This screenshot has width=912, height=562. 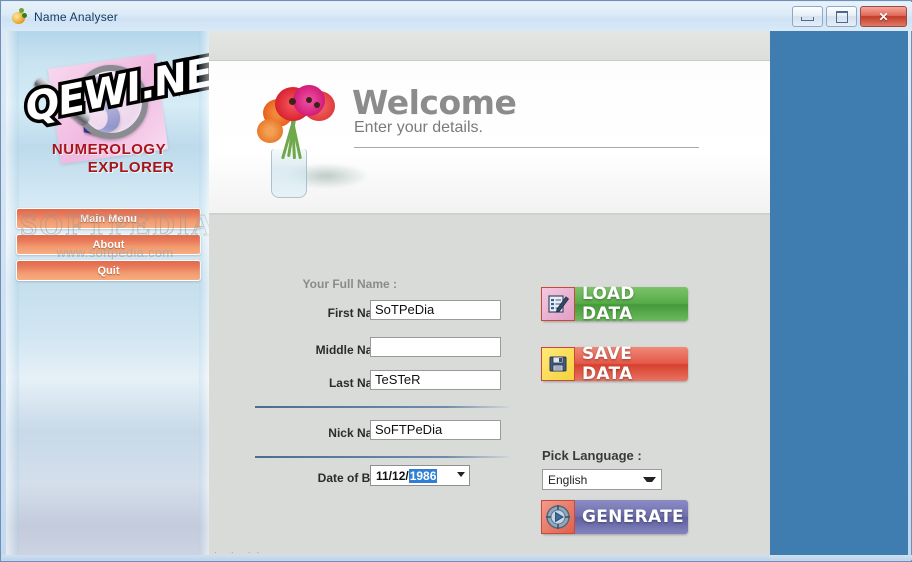 What do you see at coordinates (418, 127) in the screenshot?
I see `page-subtitle: Enter your details.` at bounding box center [418, 127].